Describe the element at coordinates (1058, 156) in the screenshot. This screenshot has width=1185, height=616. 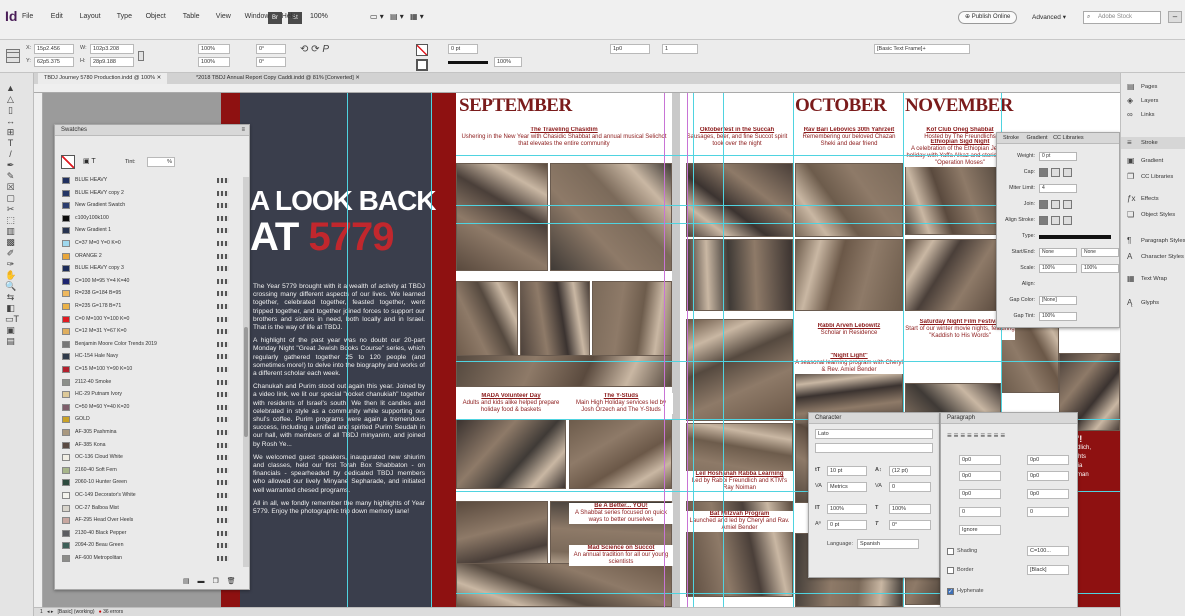
I see `stroke-weight-field: 0 pt` at that location.